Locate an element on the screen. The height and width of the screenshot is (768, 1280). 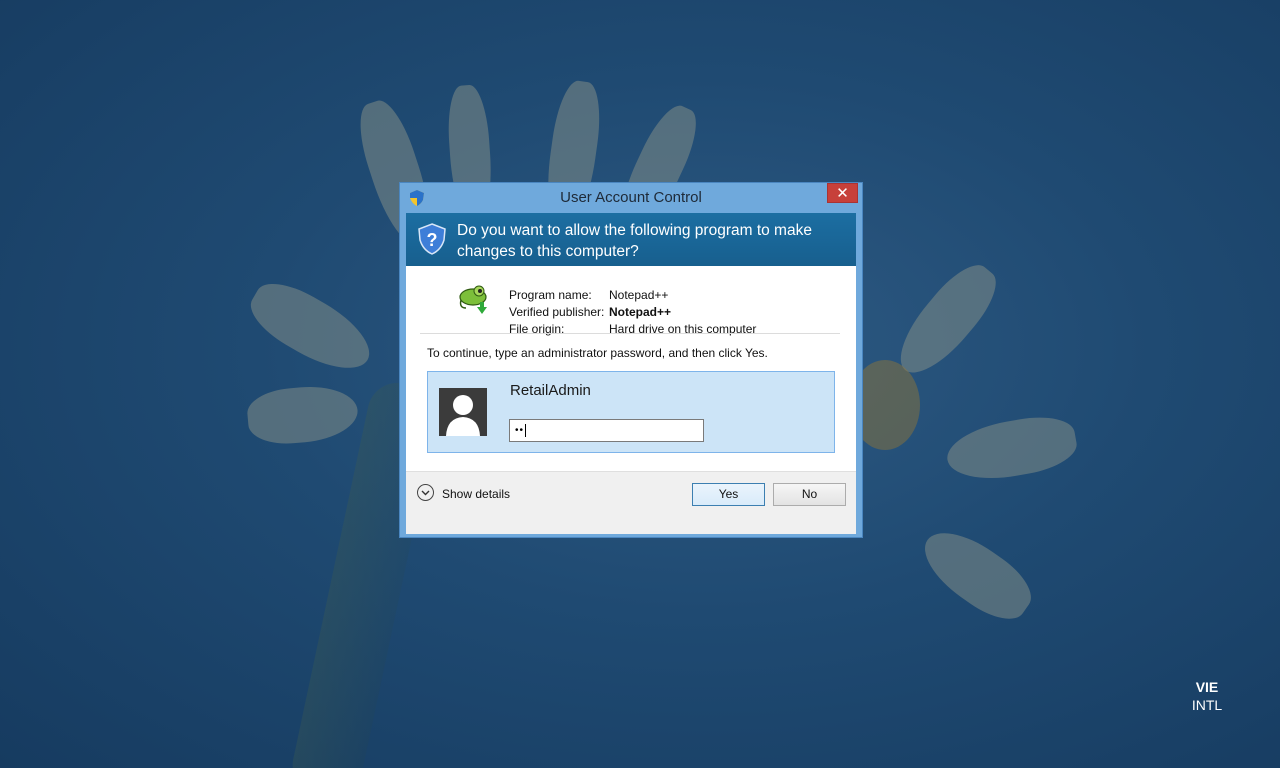
dialog-footer: Show details Yes No is located at coordinates (631, 502).